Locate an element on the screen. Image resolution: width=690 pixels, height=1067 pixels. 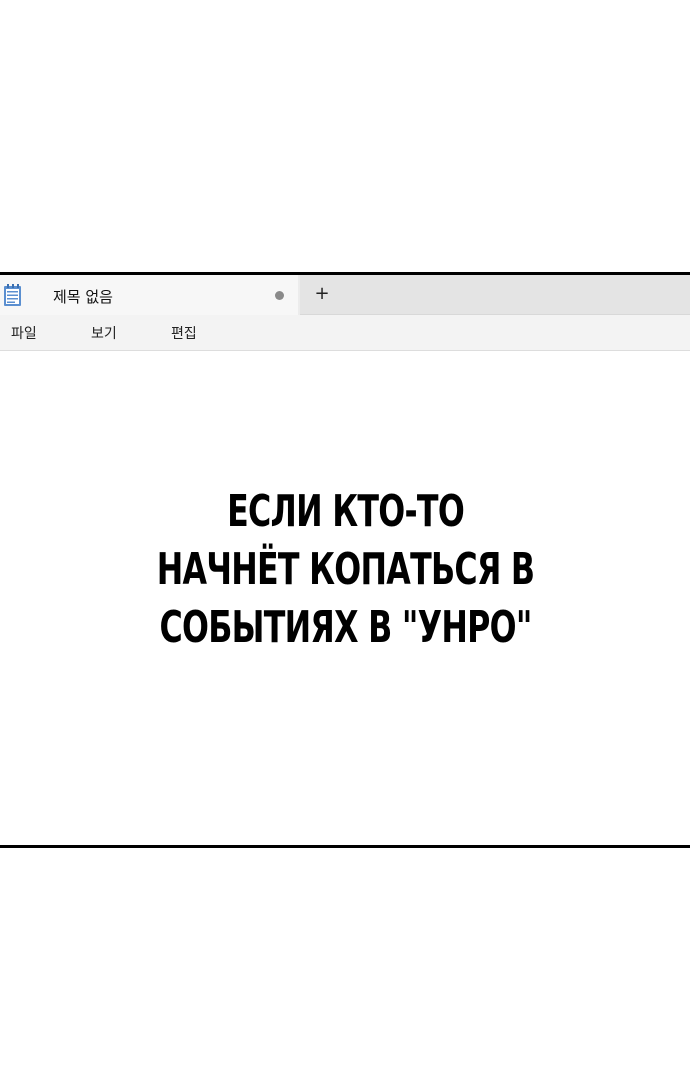
menu-file: 파일 is located at coordinates (24, 333).